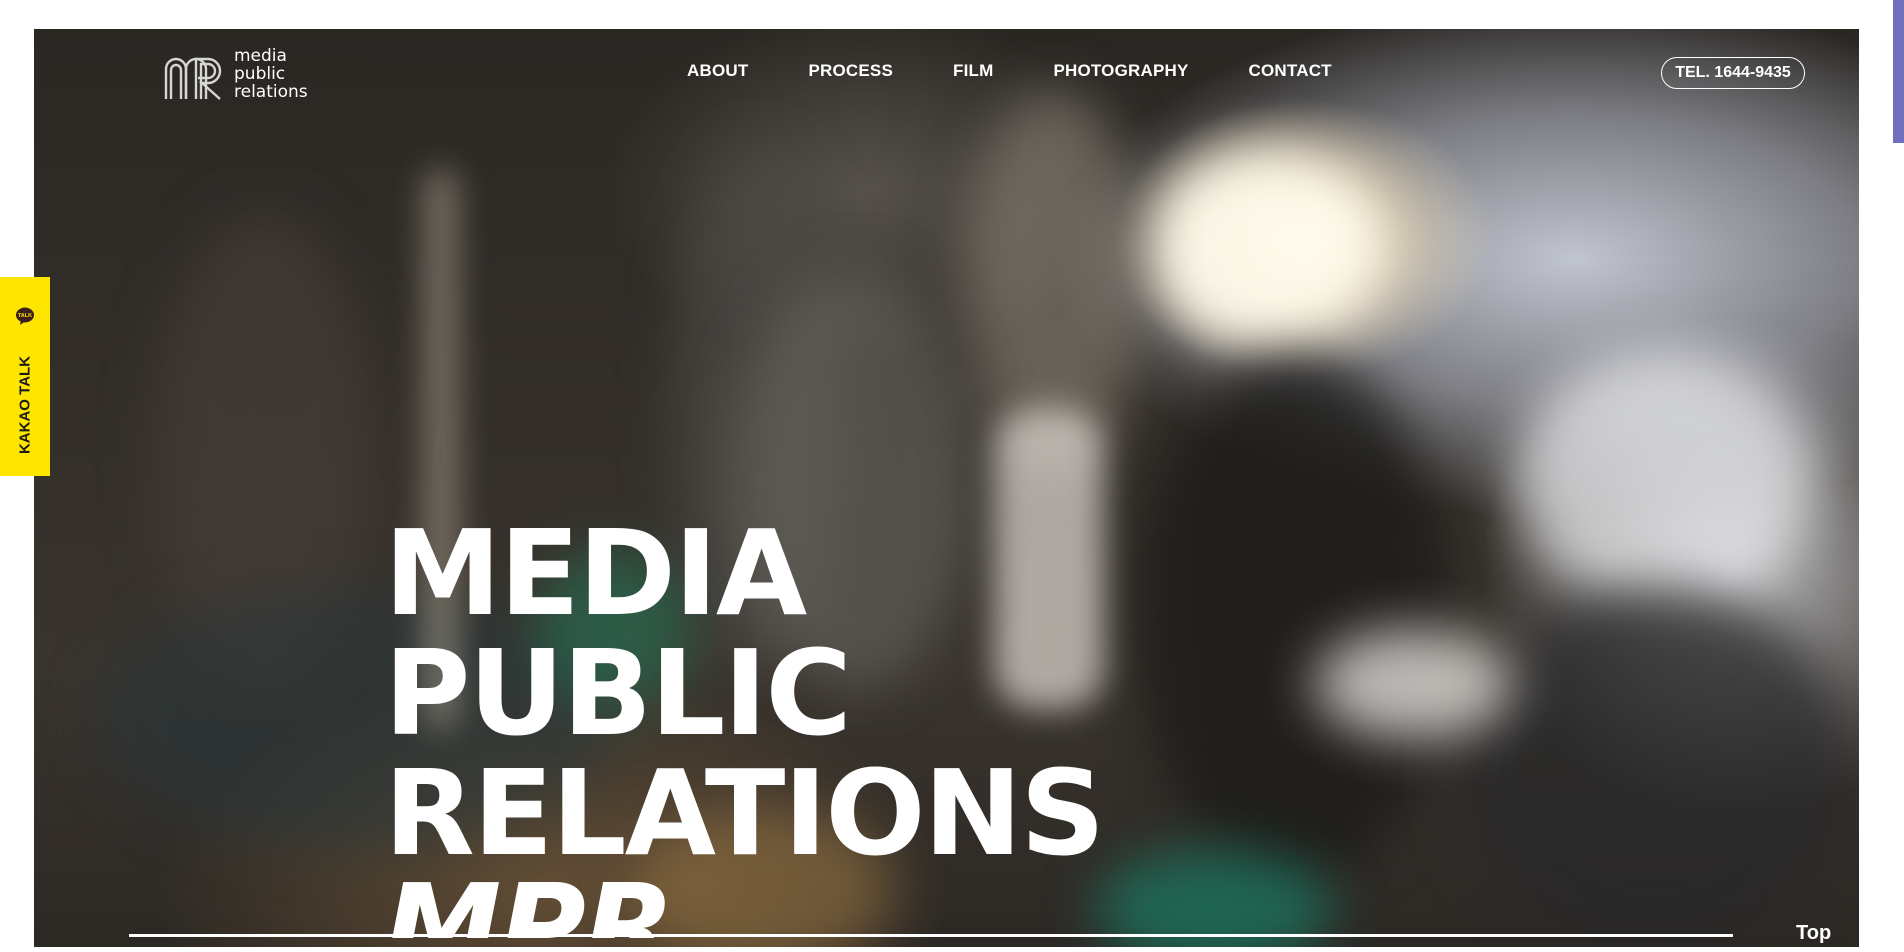 The image size is (1904, 952). I want to click on hero-subtitle: MPR, so click(529, 902).